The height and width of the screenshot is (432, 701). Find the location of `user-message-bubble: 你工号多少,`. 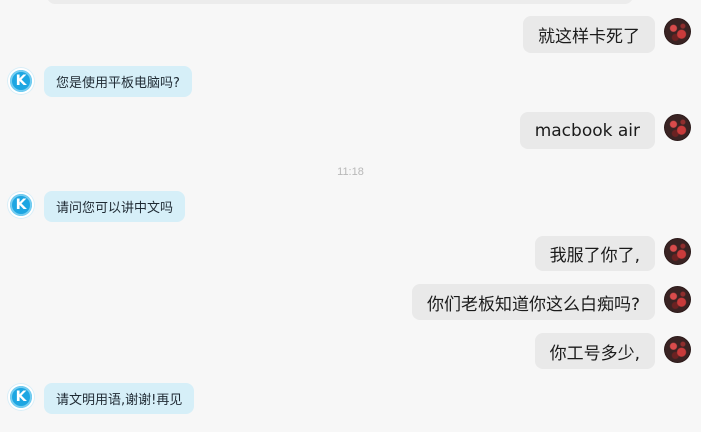

user-message-bubble: 你工号多少, is located at coordinates (594, 351).